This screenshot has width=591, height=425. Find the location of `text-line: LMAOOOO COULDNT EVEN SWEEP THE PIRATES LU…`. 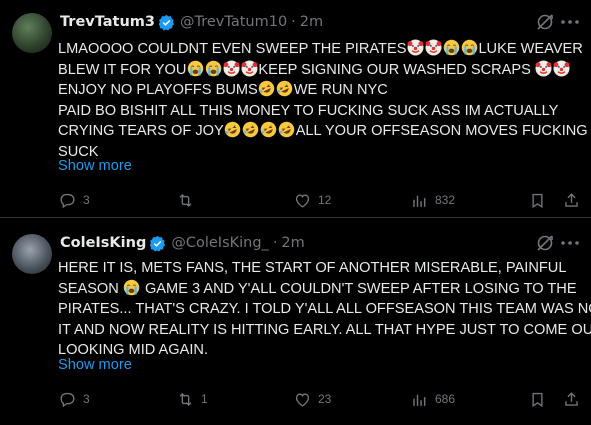

text-line: LMAOOOO COULDNT EVEN SWEEP THE PIRATES LU… is located at coordinates (320, 49).